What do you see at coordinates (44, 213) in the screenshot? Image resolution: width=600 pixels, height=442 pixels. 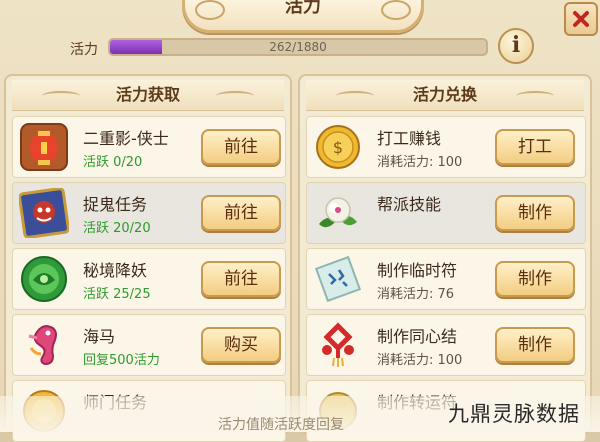 I see `ghost-scroll-icon` at bounding box center [44, 213].